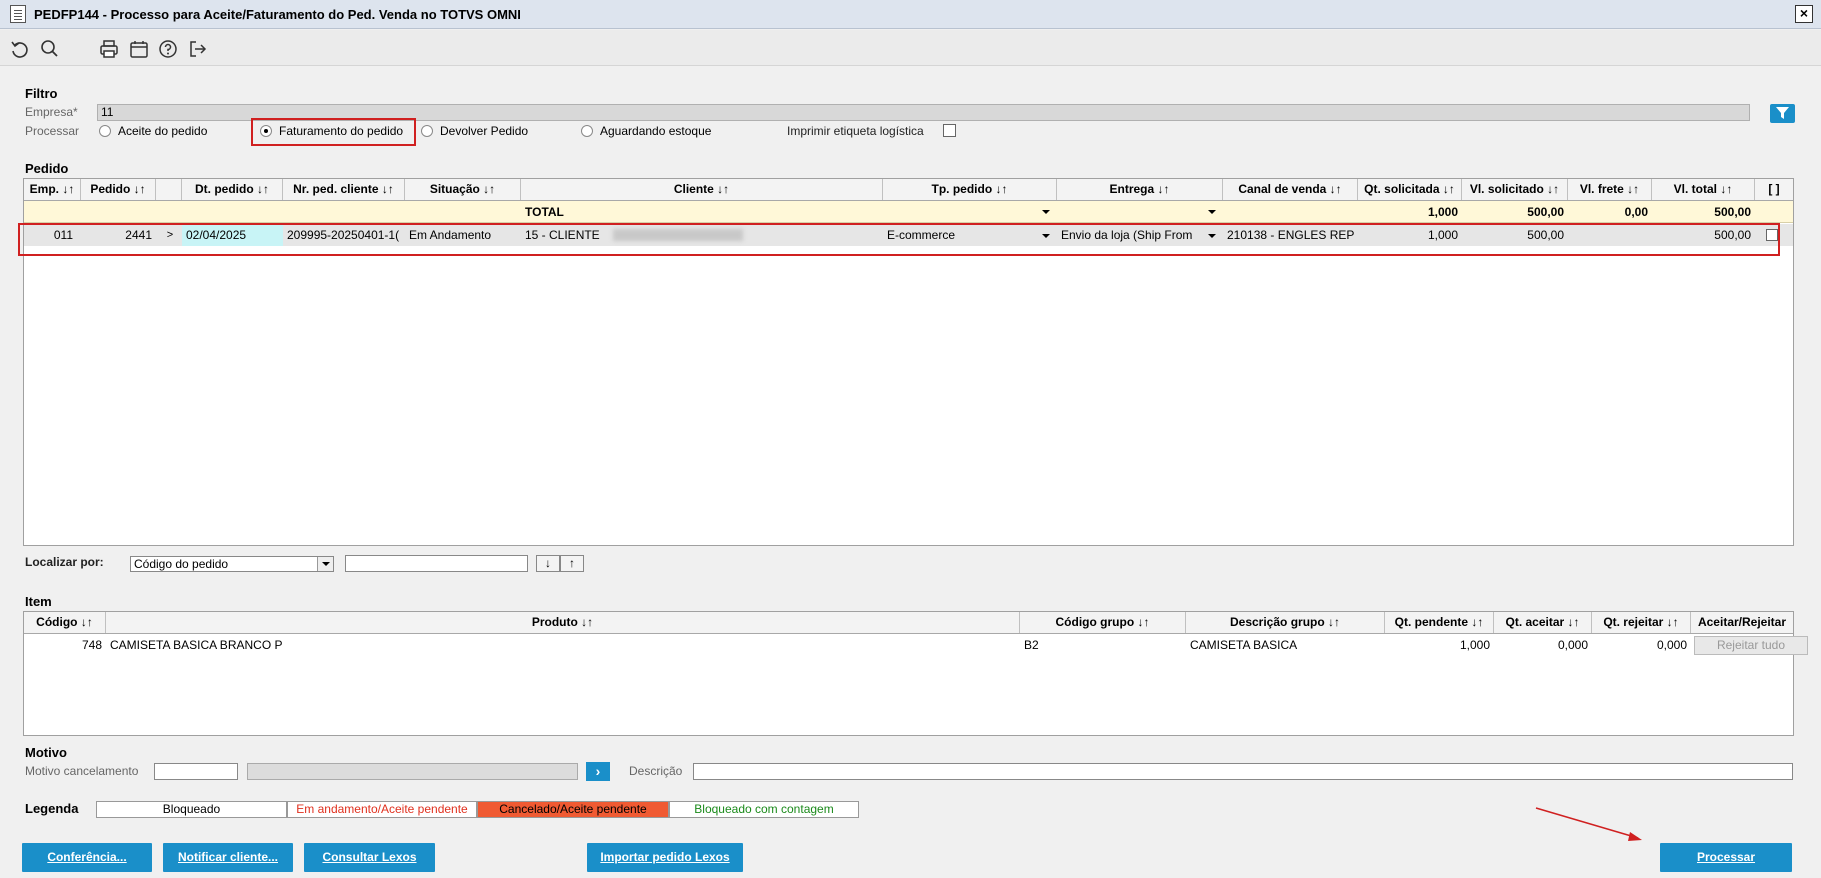 The image size is (1821, 878). What do you see at coordinates (1641, 622) in the screenshot?
I see `col-qt-rejeitar: Qt. rejeitar ↓↑` at bounding box center [1641, 622].